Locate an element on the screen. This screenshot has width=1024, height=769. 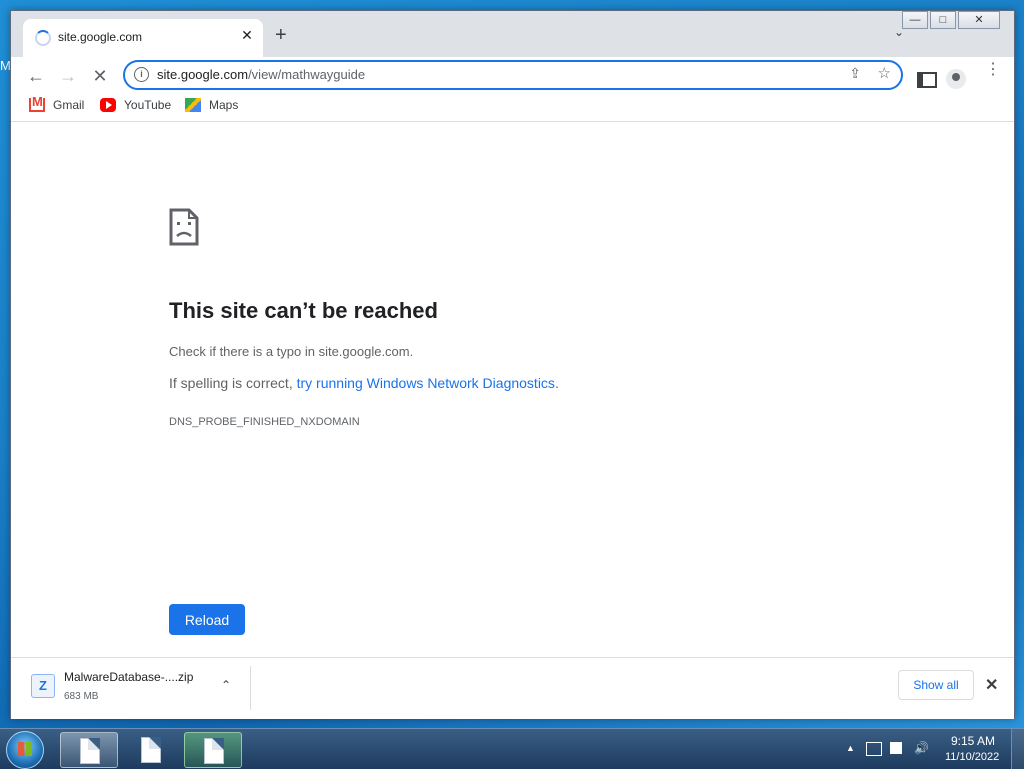
url-path: /view/mathwayguide is located at coordinates (307, 74).